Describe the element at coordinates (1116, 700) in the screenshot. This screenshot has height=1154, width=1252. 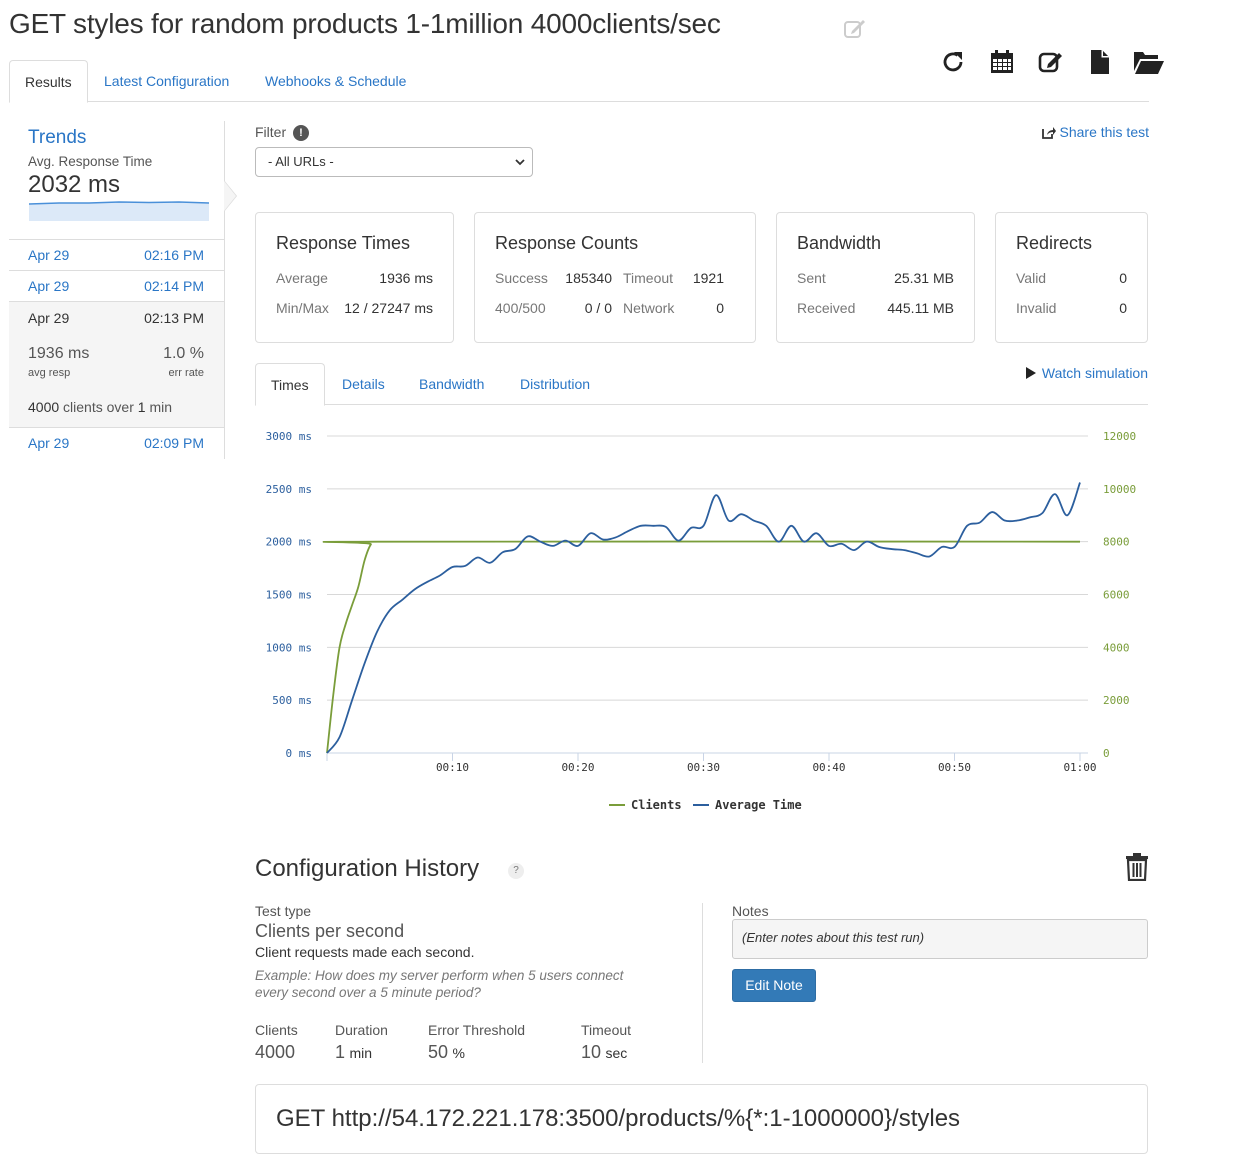
I see `y-right-tick-label: 2000` at that location.